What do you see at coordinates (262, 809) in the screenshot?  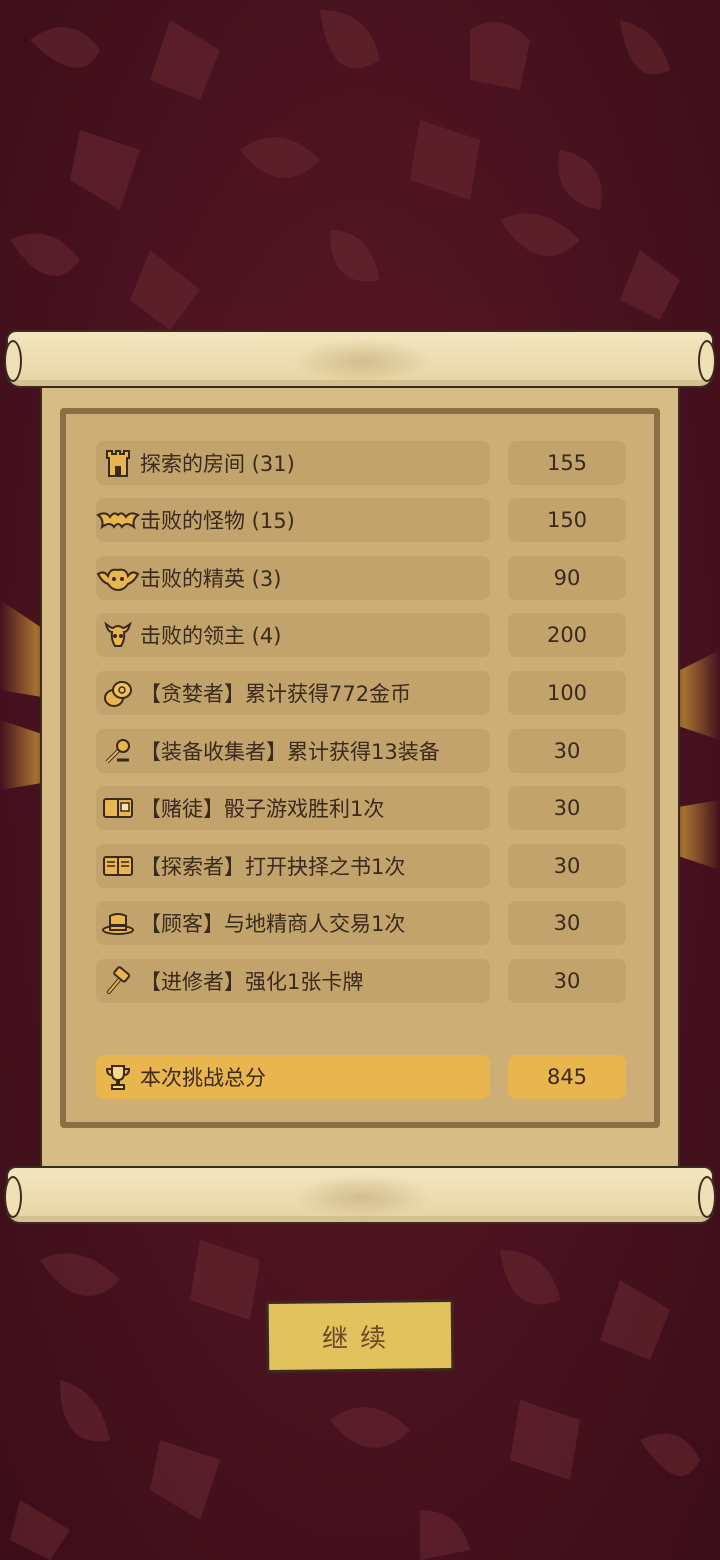 I see `row-label: 【赌徒】骰子游戏胜利1次` at bounding box center [262, 809].